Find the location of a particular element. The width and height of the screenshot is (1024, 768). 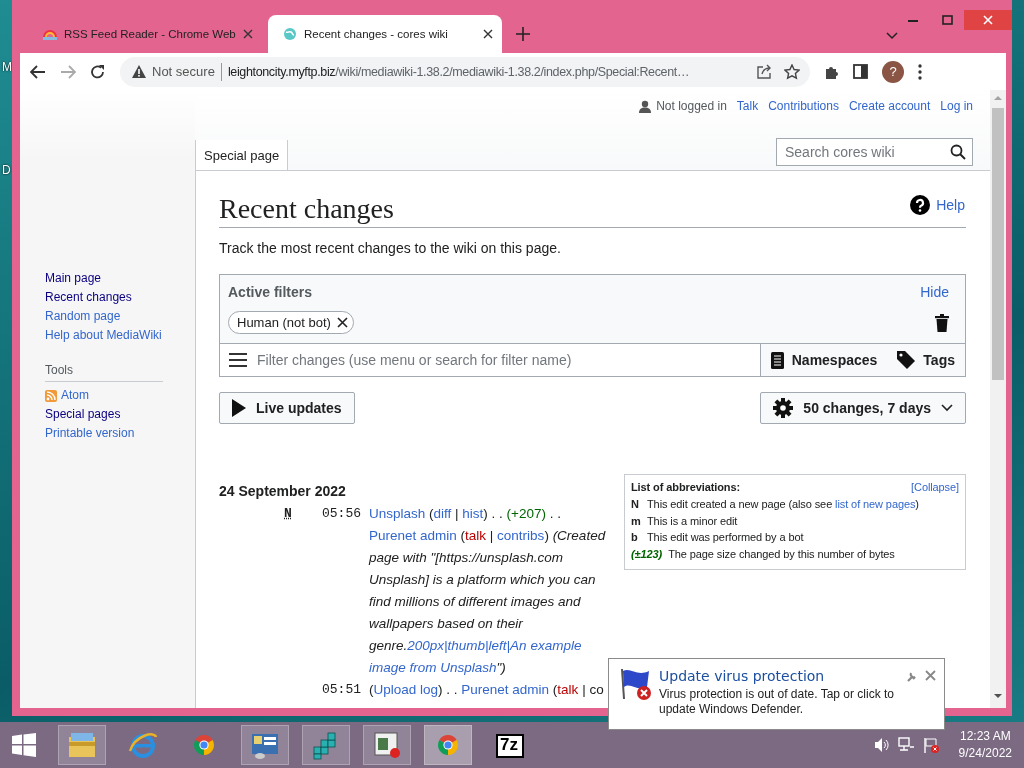

wiki-link: list of new pages is located at coordinates (875, 503).